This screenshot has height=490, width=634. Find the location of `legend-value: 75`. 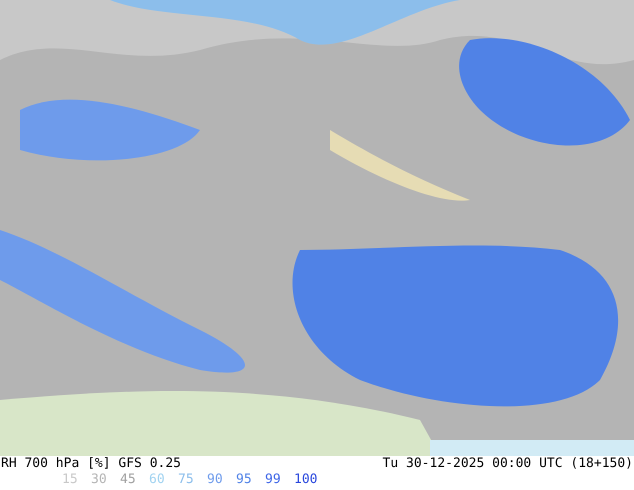

legend-value: 75 is located at coordinates (186, 480).